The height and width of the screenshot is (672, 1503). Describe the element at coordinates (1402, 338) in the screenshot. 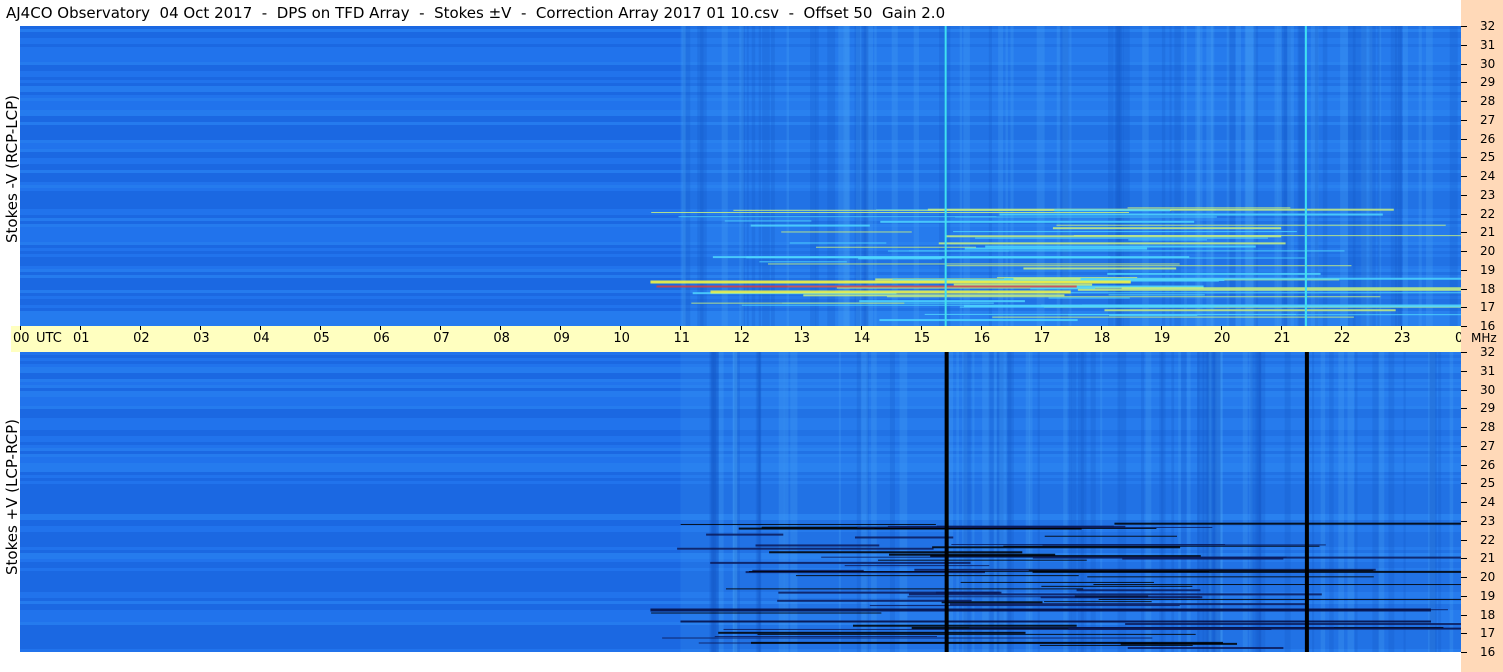

I see `time-tick-label: 23` at that location.